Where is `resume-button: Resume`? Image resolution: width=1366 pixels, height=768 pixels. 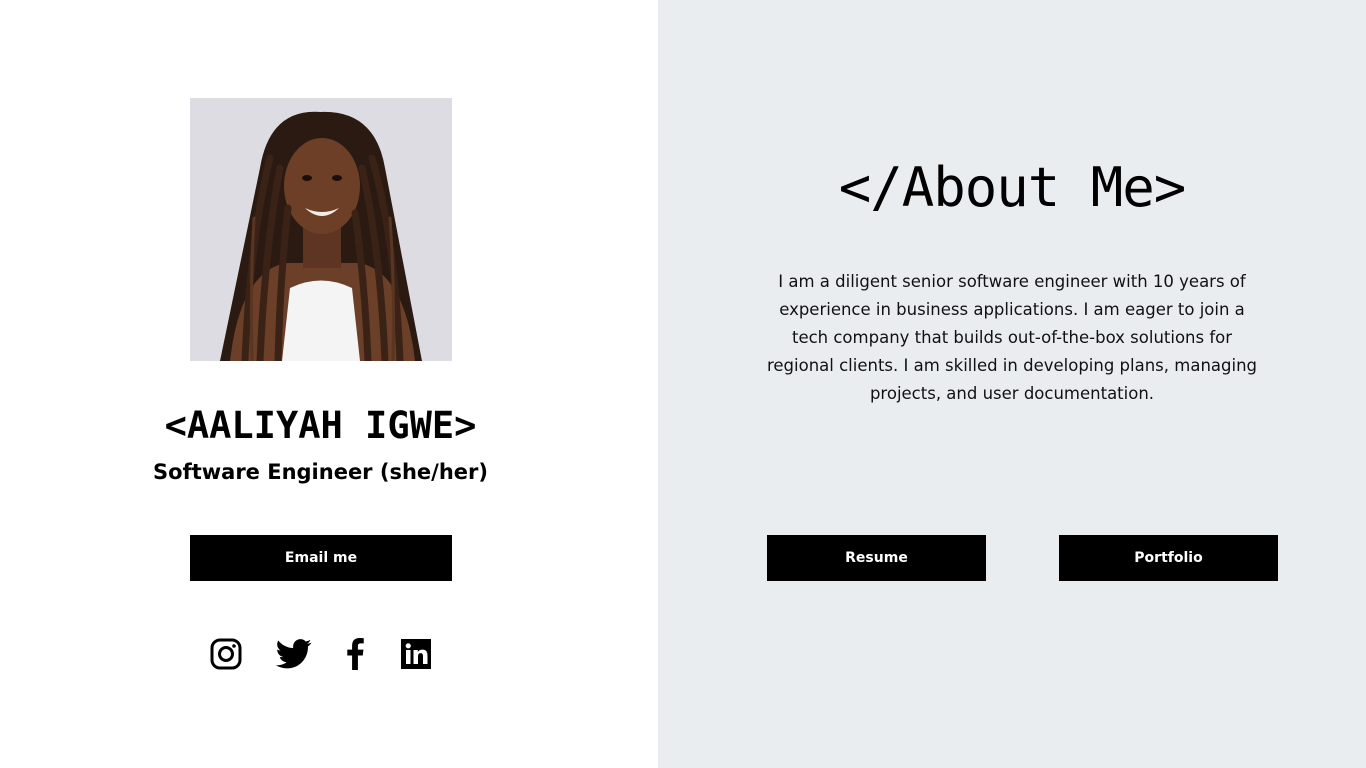
resume-button: Resume is located at coordinates (876, 558).